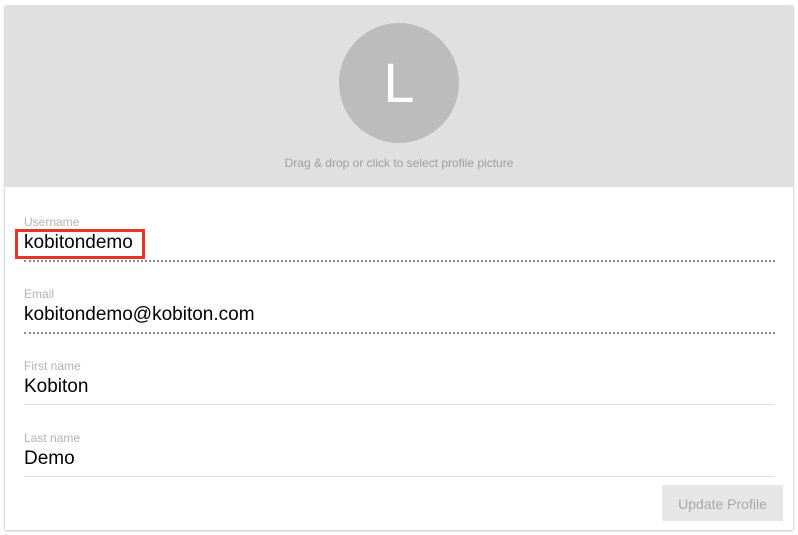 The image size is (798, 535). Describe the element at coordinates (399, 333) in the screenshot. I see `email-underline` at that location.